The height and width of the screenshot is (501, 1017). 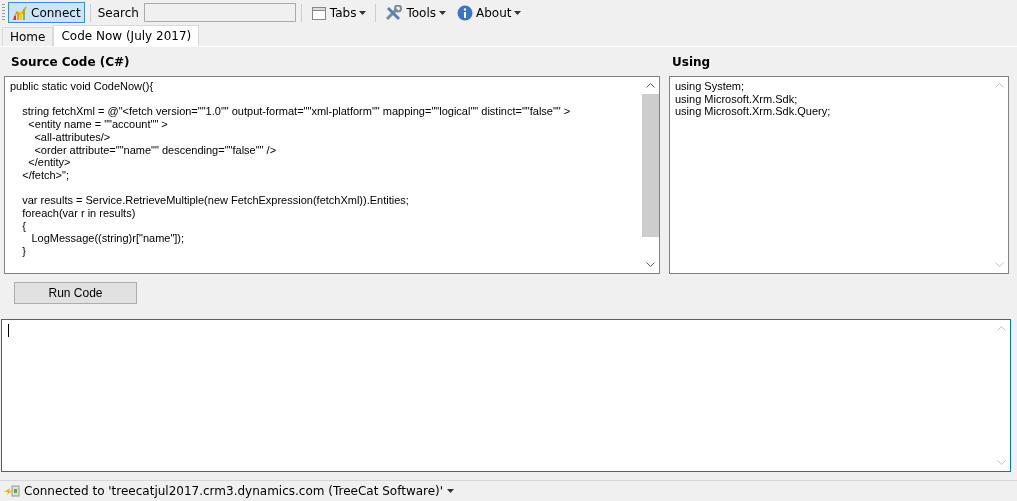 What do you see at coordinates (338, 12) in the screenshot?
I see `menu-button: Tabs` at bounding box center [338, 12].